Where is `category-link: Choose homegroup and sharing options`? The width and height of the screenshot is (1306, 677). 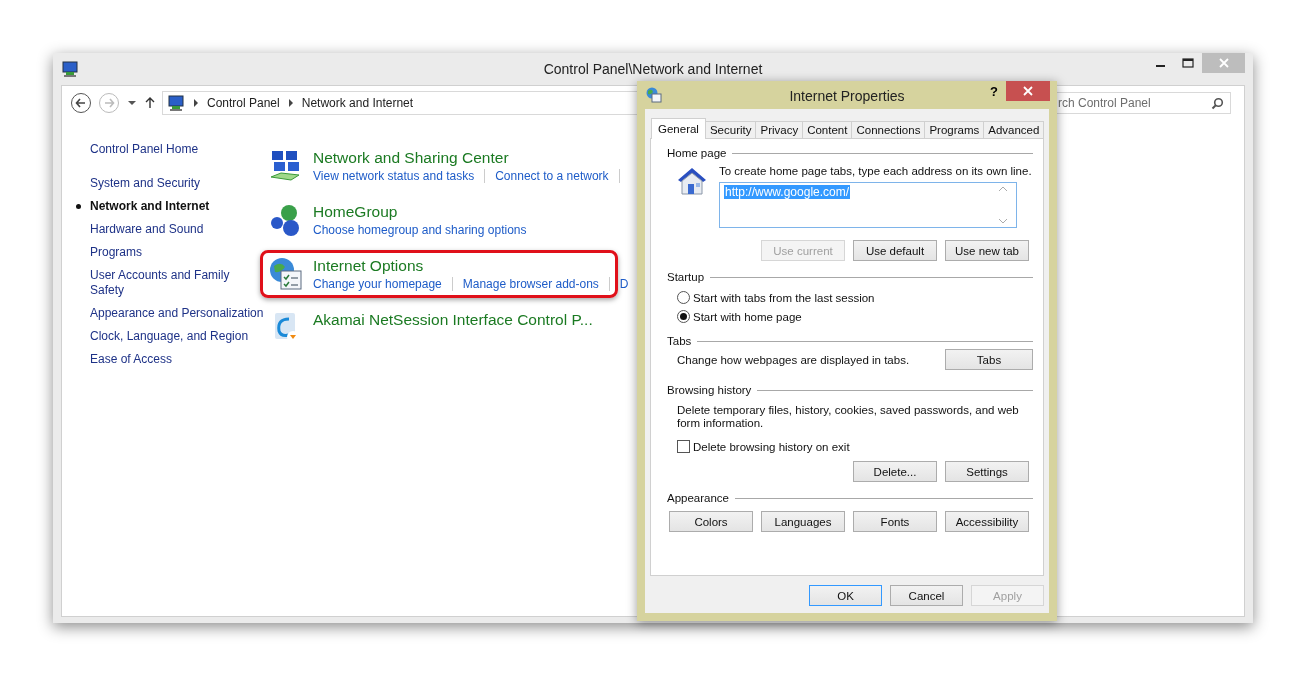
category-link: Choose homegroup and sharing options is located at coordinates (425, 230).